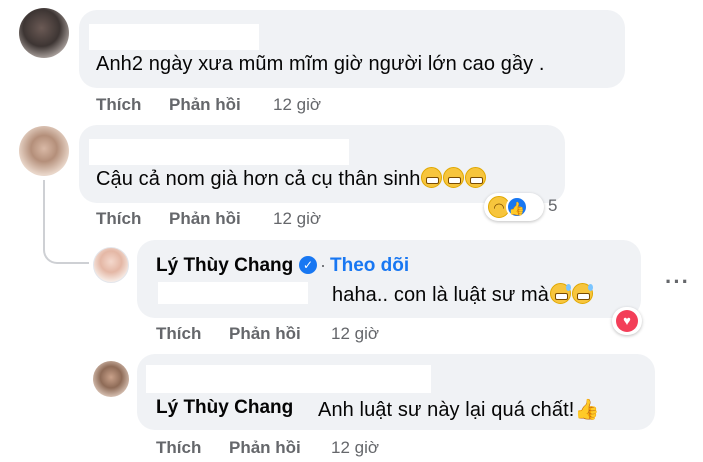 This screenshot has height=462, width=703. I want to click on reply-text: haha.. con là luật sư mà, so click(463, 295).